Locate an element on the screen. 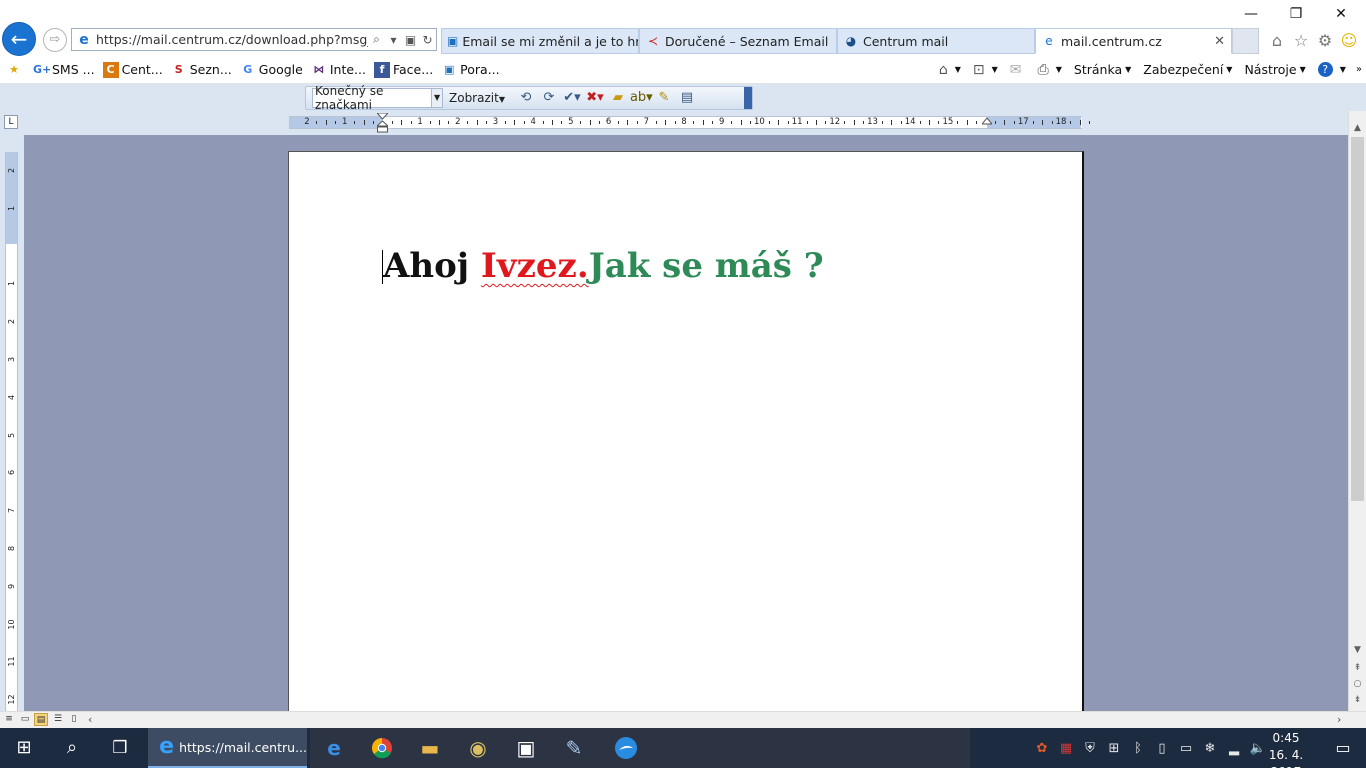 Image resolution: width=1366 pixels, height=781 pixels. lock-icon: ▣ is located at coordinates (410, 40).